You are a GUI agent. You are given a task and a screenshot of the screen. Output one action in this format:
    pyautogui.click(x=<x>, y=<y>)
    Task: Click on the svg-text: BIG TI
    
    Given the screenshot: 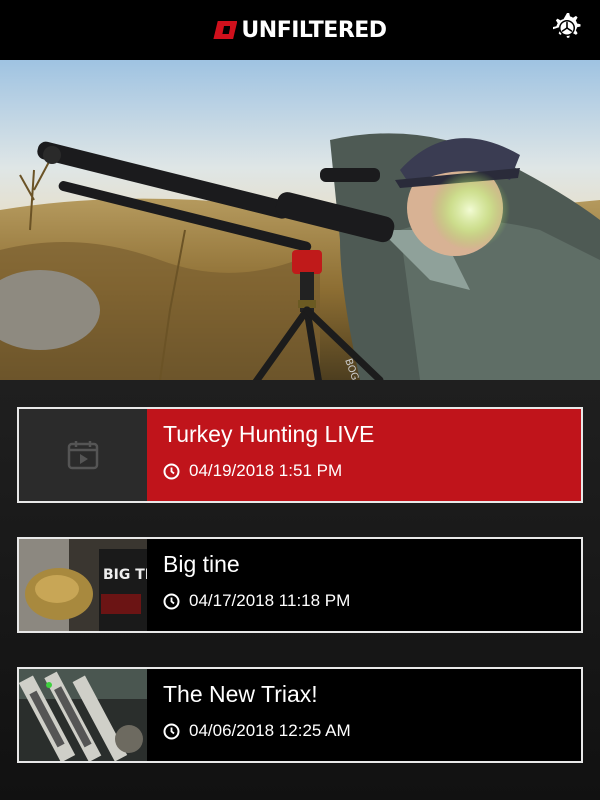 What is the action you would take?
    pyautogui.click(x=125, y=575)
    